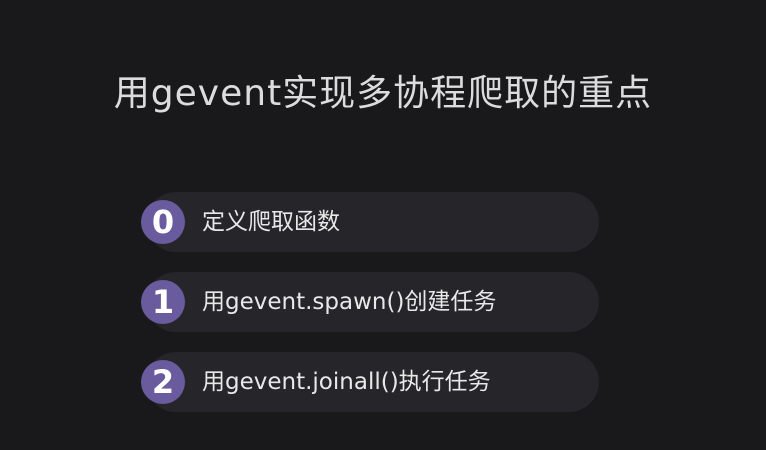  What do you see at coordinates (346, 382) in the screenshot?
I see `step-text: 用gevent.joinall()执行任务` at bounding box center [346, 382].